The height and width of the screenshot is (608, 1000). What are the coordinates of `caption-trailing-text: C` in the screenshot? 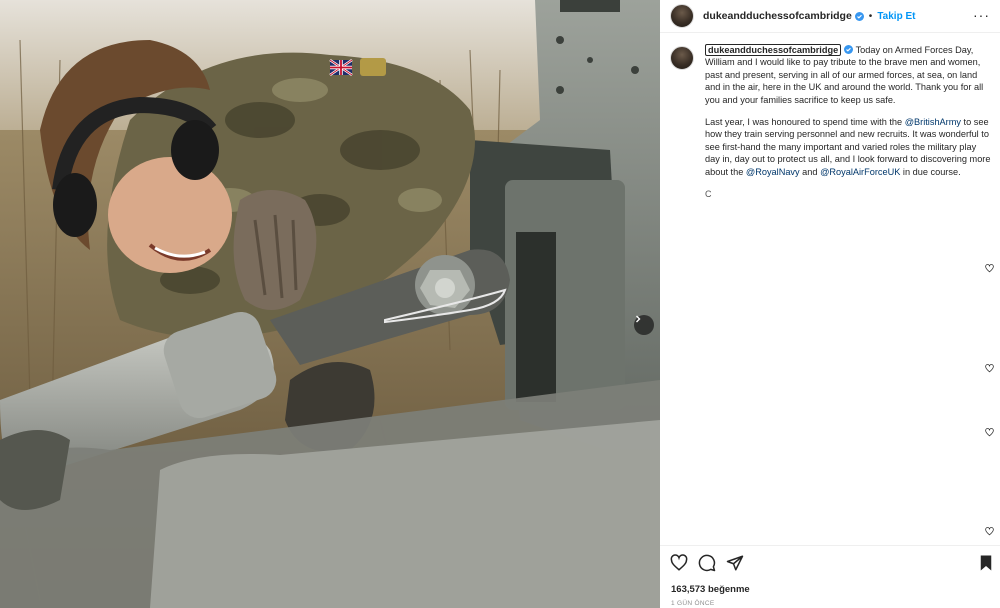 It's located at (708, 194).